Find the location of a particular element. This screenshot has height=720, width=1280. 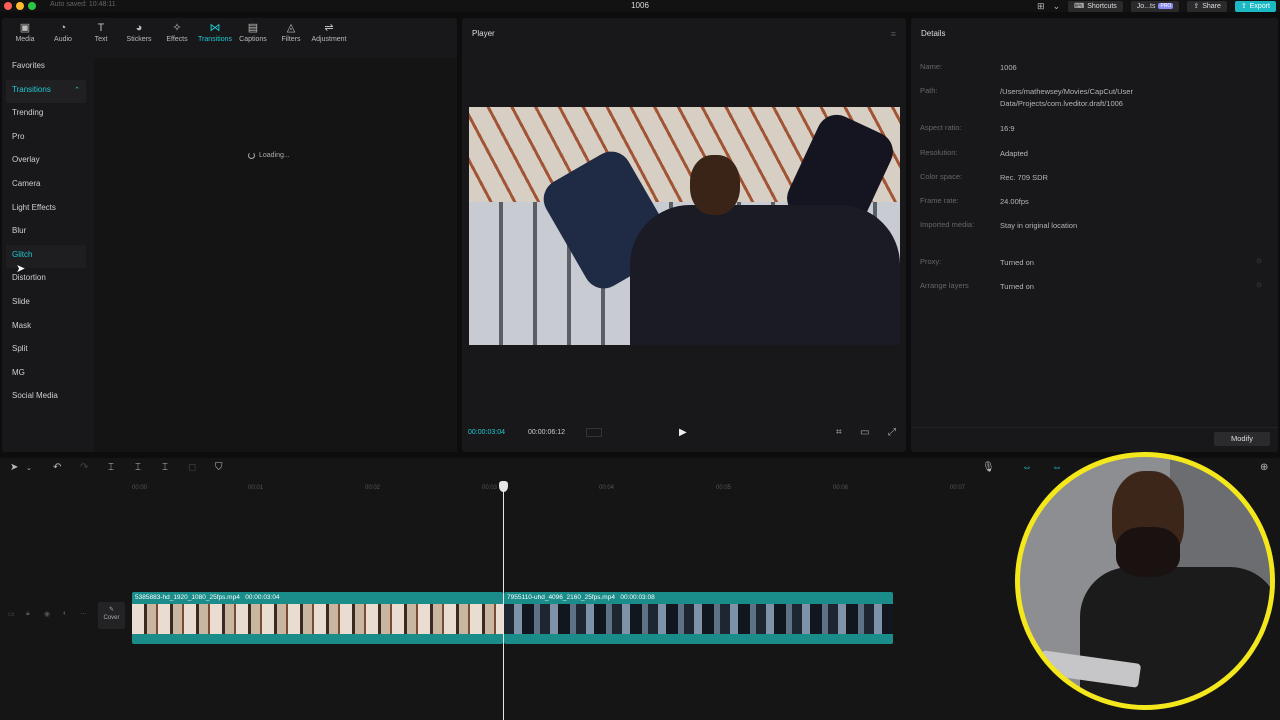

share-button: ⇪ Share is located at coordinates (1207, 6).